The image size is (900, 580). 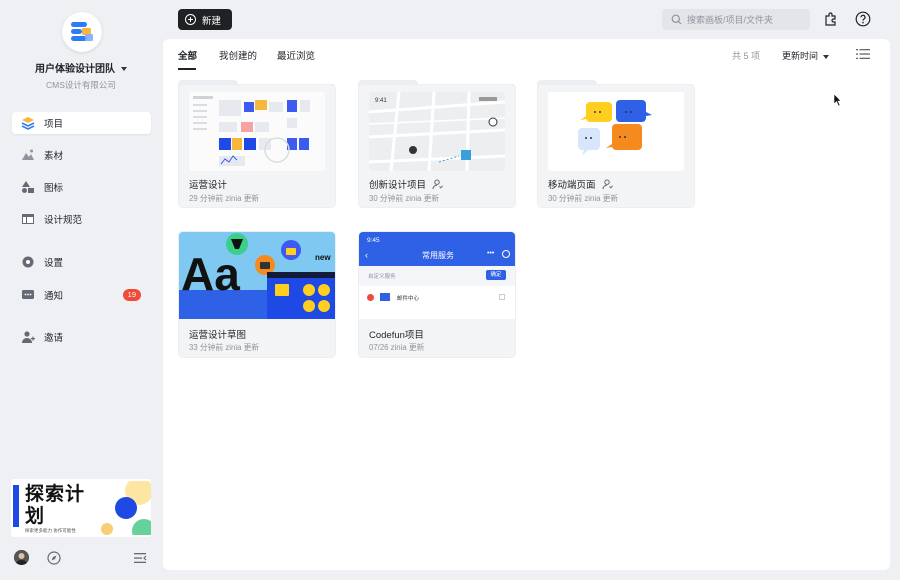 I want to click on remove-icon, so click(x=370, y=297).